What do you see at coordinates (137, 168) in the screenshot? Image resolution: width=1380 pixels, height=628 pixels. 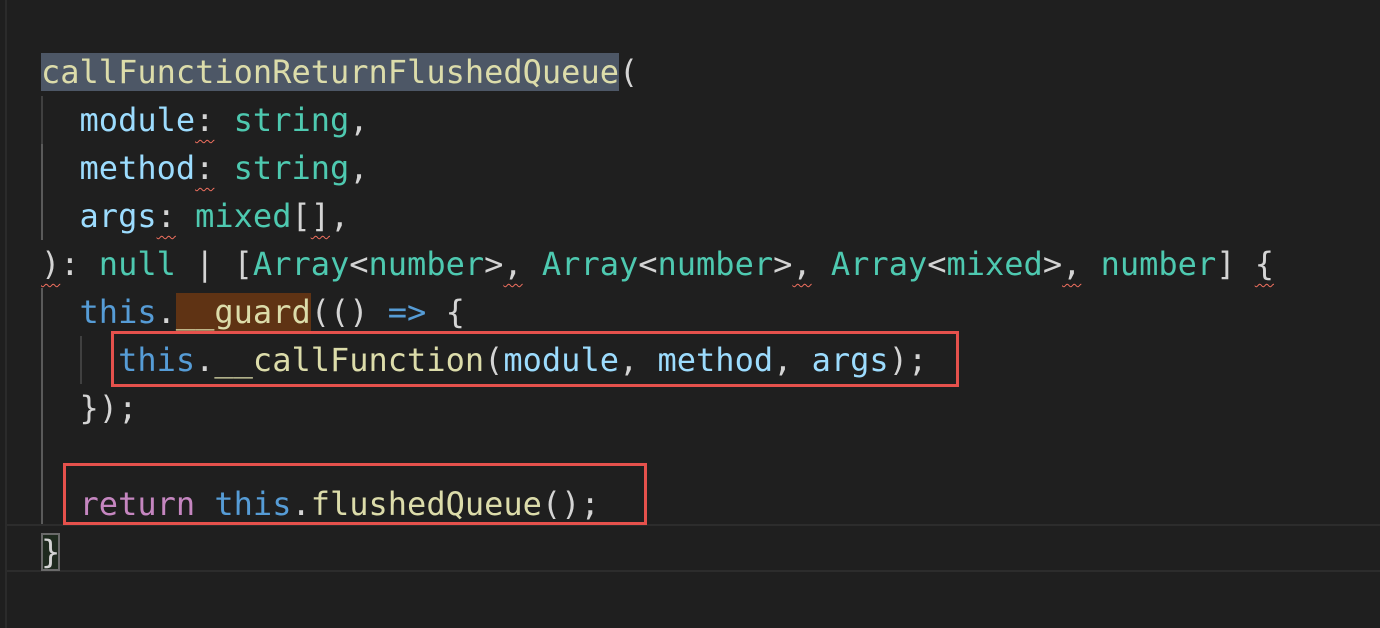 I see `code-token: method` at bounding box center [137, 168].